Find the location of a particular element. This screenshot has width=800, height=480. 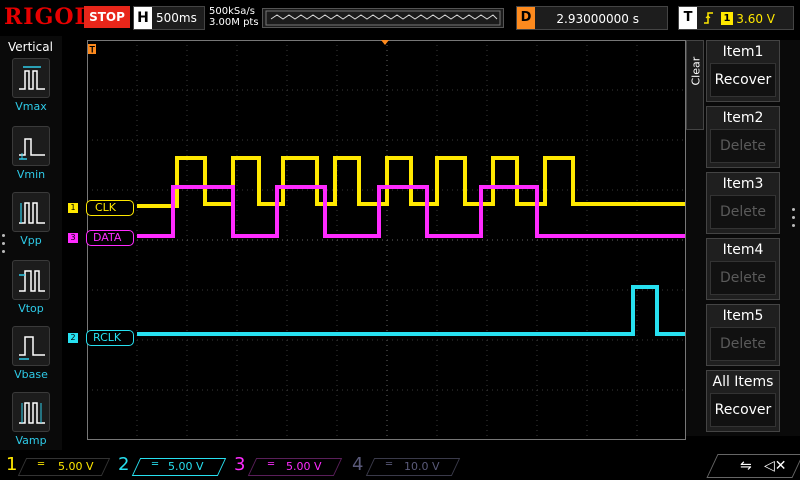

item5-title: Item5 is located at coordinates (743, 316).